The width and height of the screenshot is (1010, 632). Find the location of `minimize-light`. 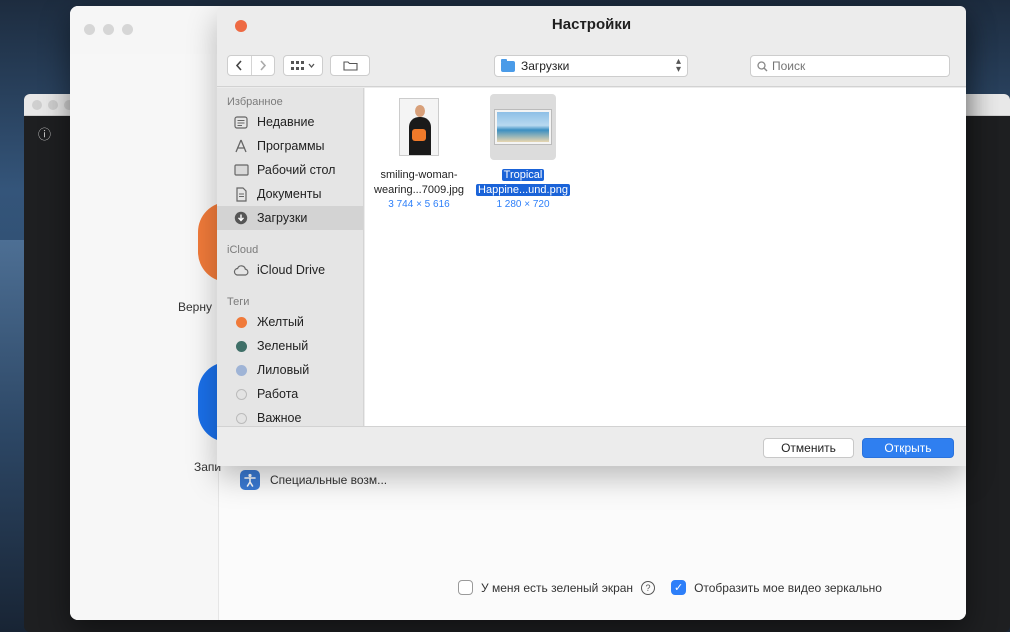

minimize-light is located at coordinates (53, 104).